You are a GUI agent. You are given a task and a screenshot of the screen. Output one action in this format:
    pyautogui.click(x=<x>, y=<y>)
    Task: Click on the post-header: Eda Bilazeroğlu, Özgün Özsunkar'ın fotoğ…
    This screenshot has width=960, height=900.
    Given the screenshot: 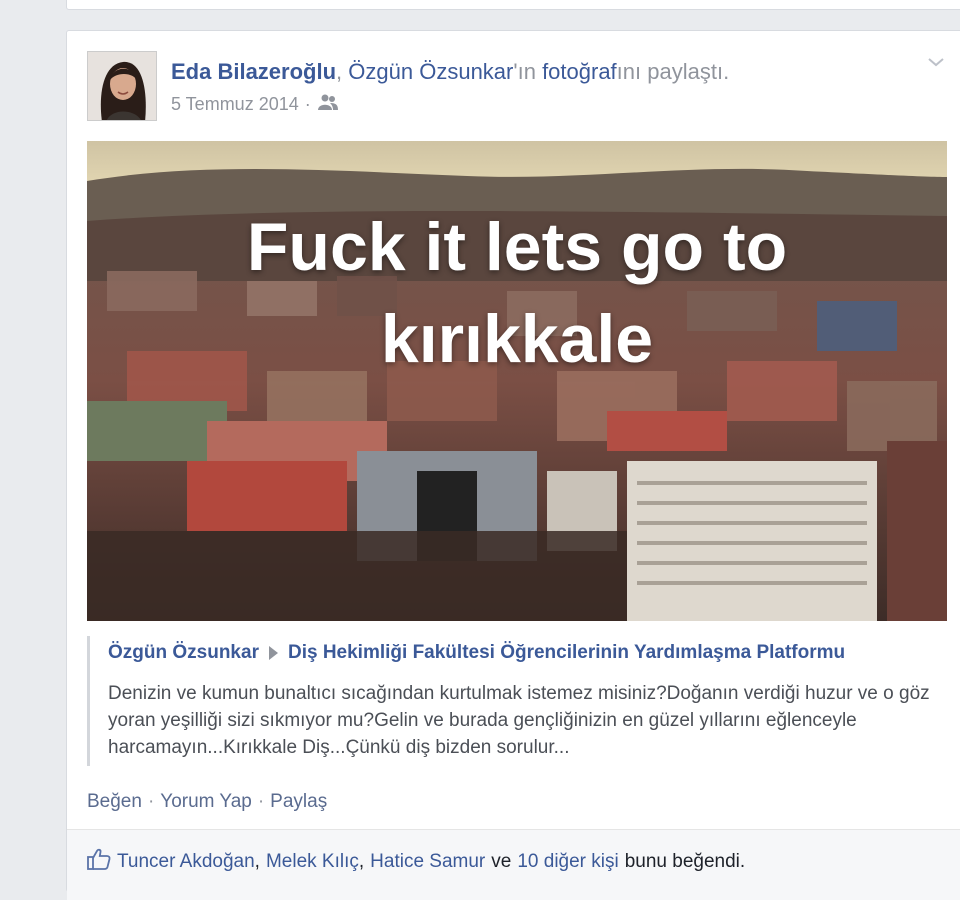 What is the action you would take?
    pyautogui.click(x=450, y=72)
    